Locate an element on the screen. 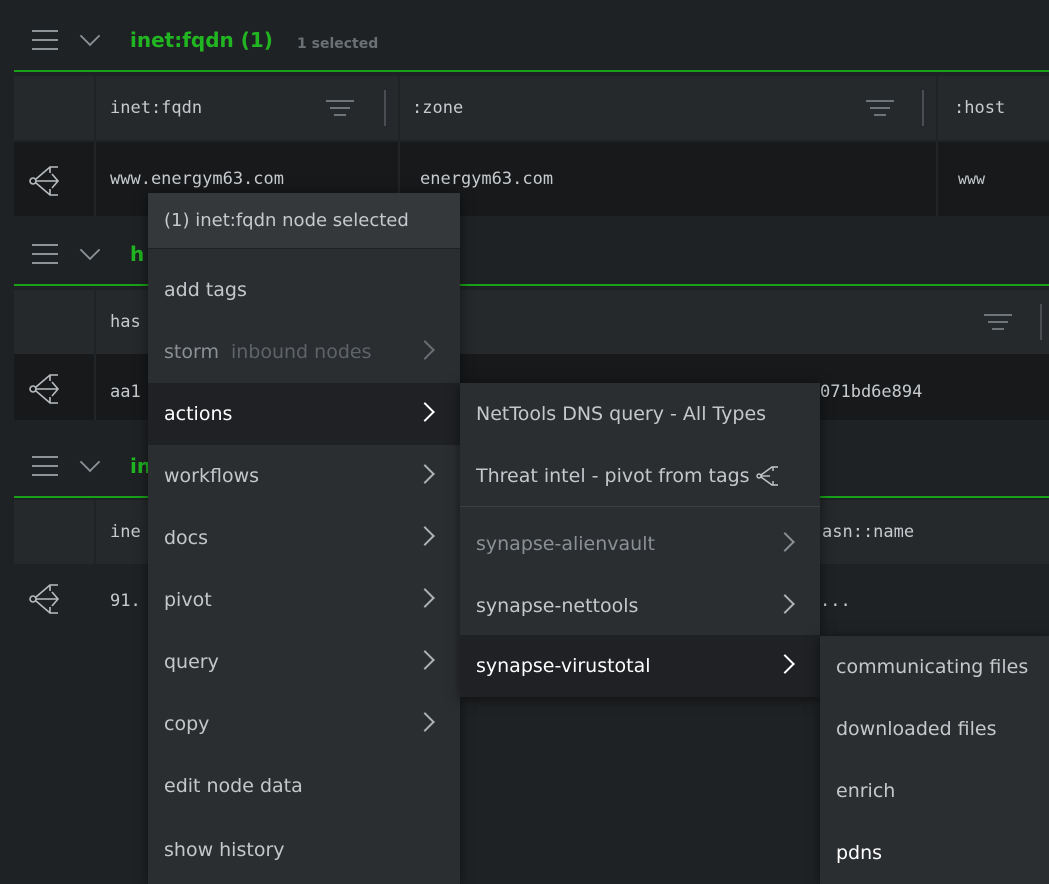 Image resolution: width=1049 pixels, height=884 pixels. column-header-host: :host is located at coordinates (979, 108).